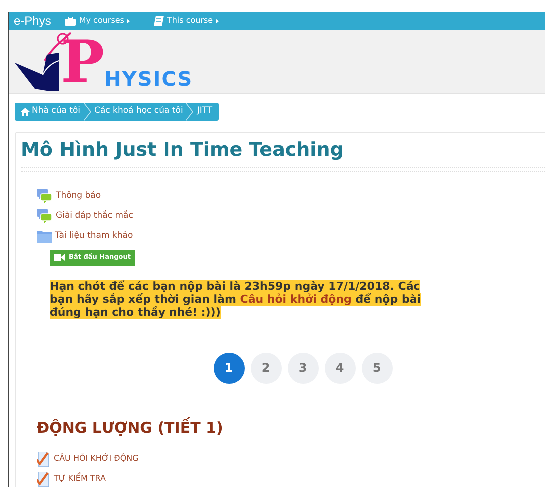 This screenshot has height=487, width=545. I want to click on menu-link: My courses, so click(97, 21).